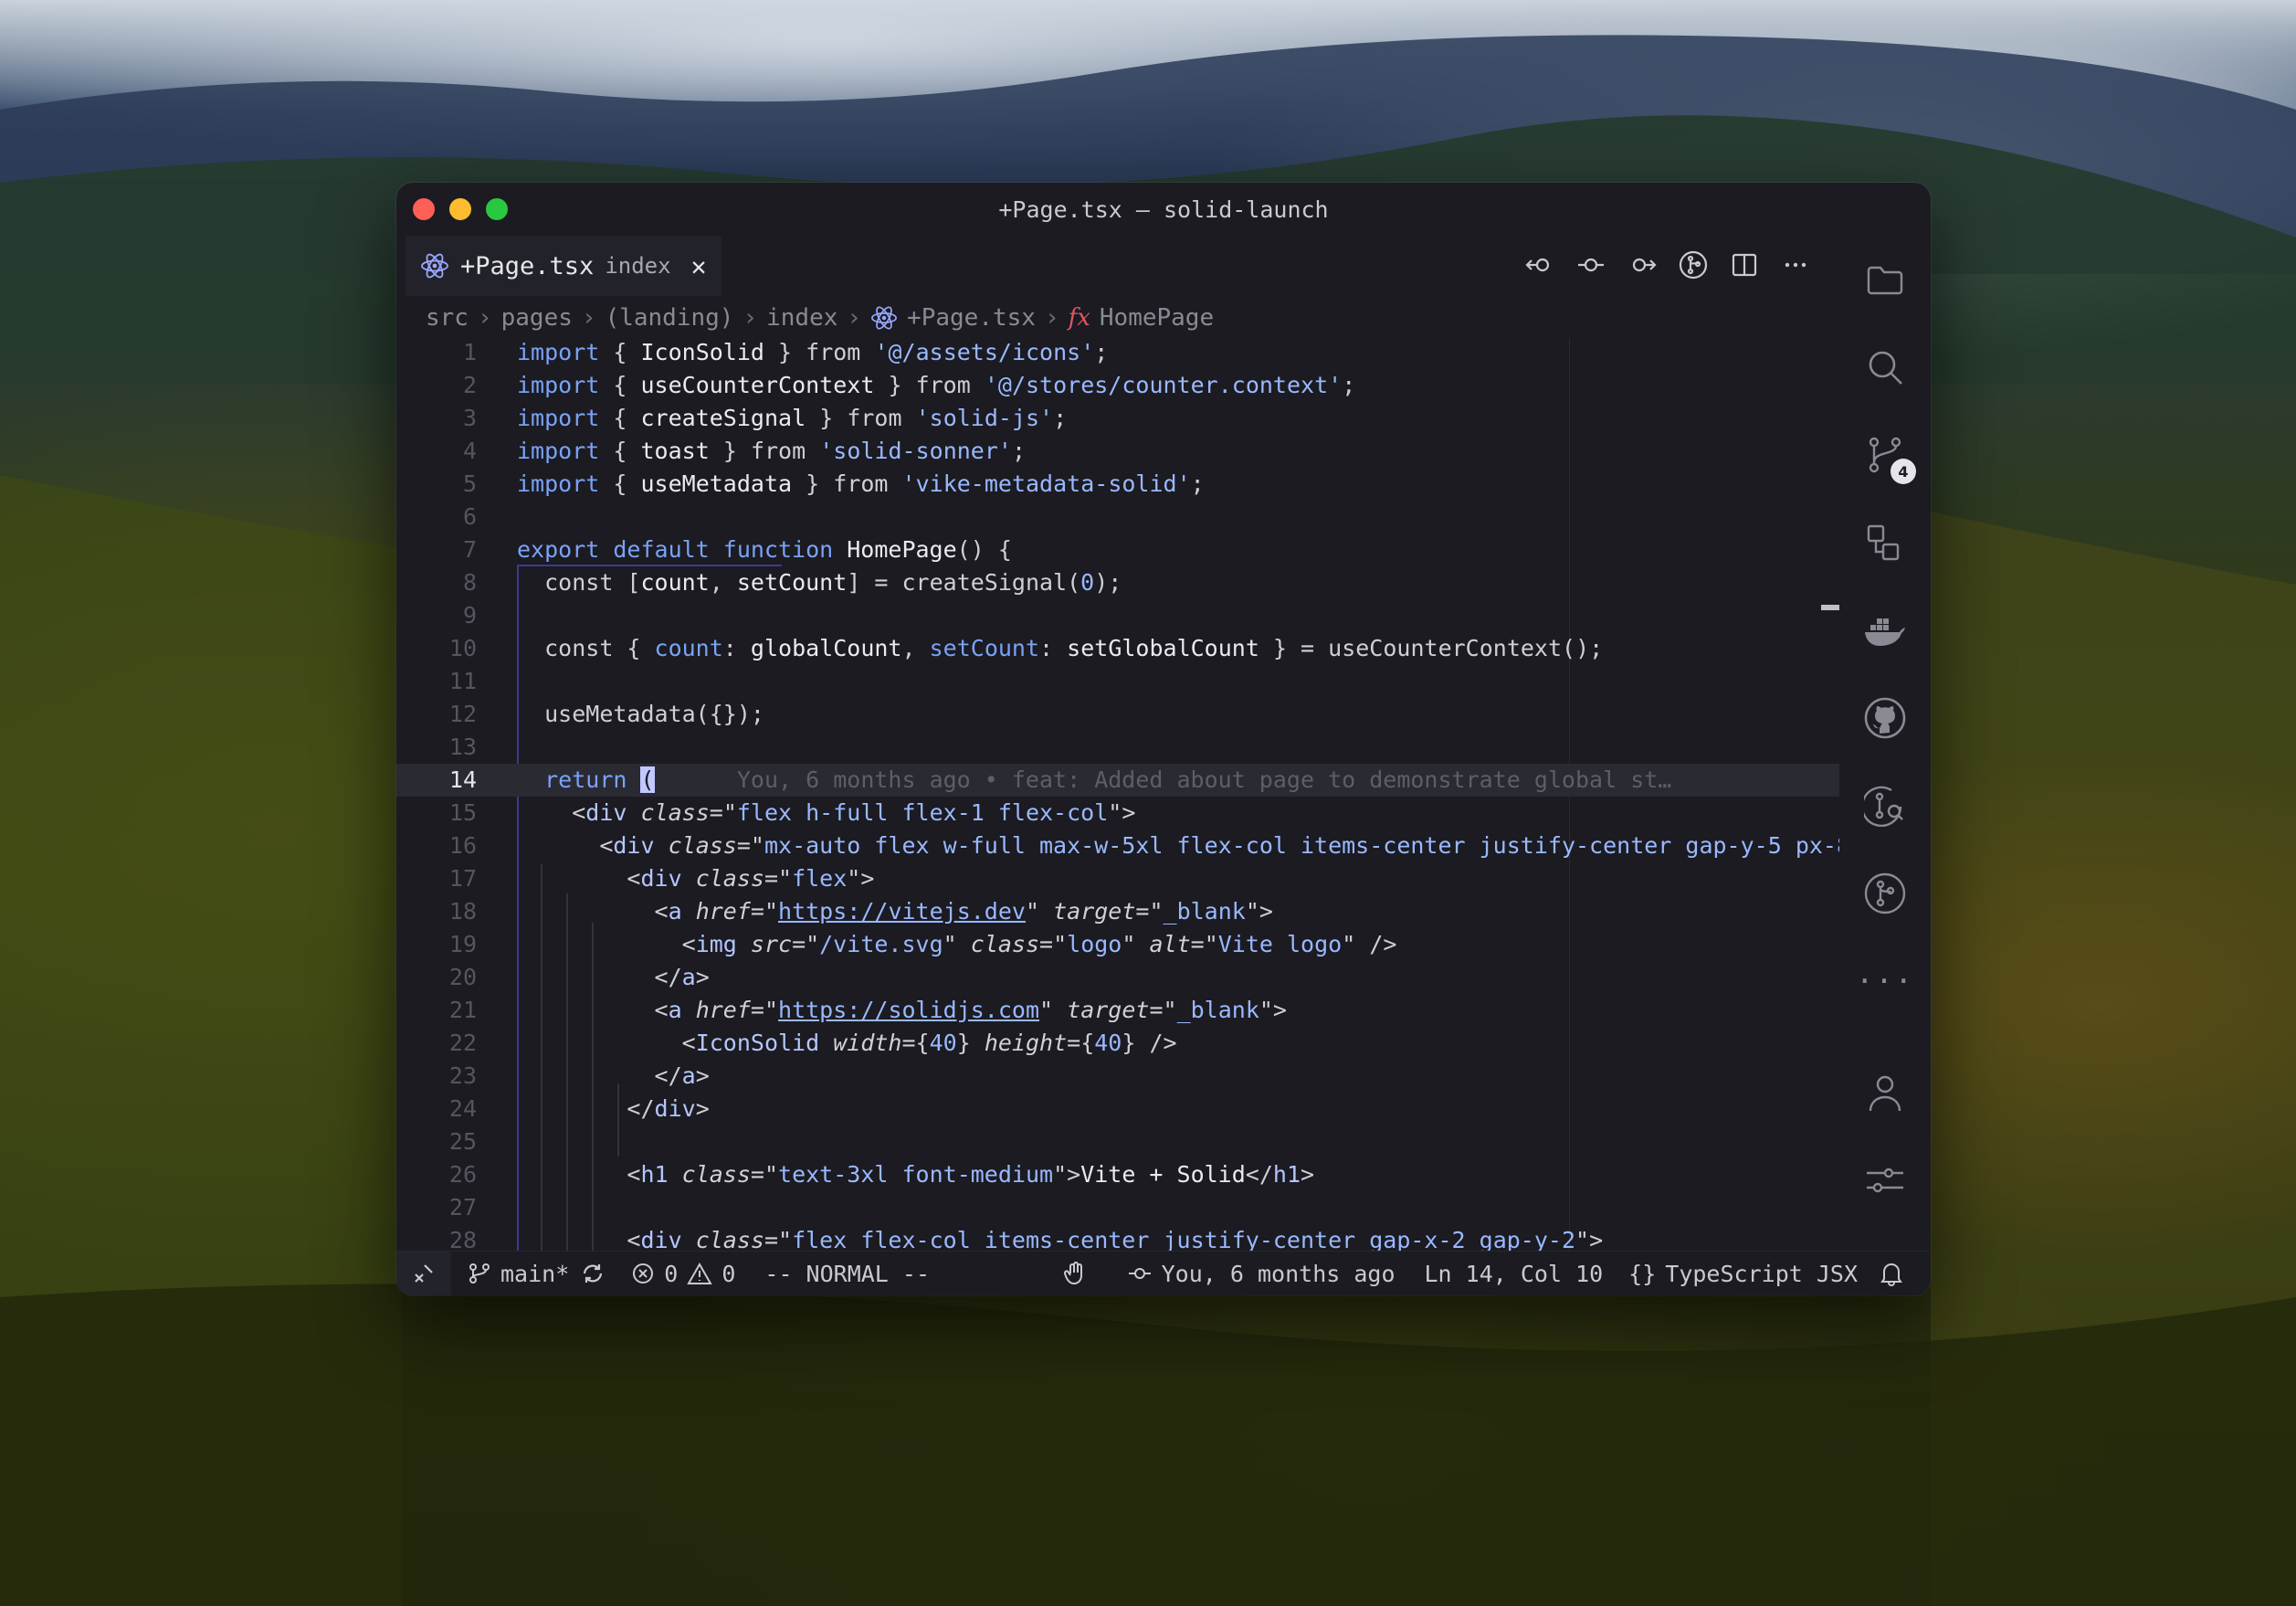 The height and width of the screenshot is (1606, 2296). Describe the element at coordinates (462, 681) in the screenshot. I see `code-line: 11` at that location.